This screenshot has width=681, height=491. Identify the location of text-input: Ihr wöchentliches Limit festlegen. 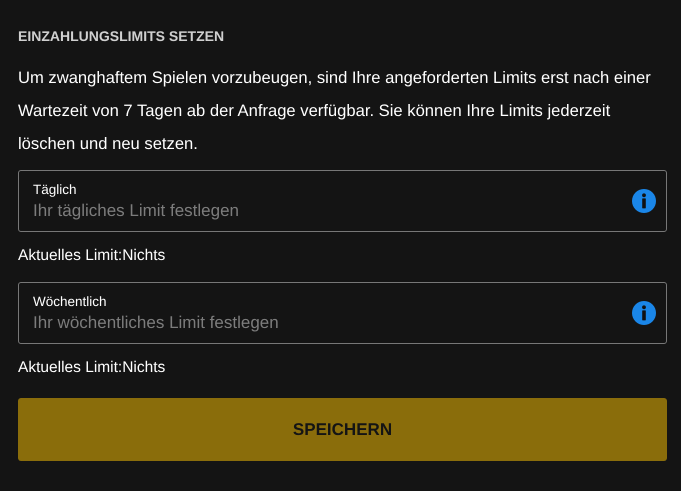
(332, 322).